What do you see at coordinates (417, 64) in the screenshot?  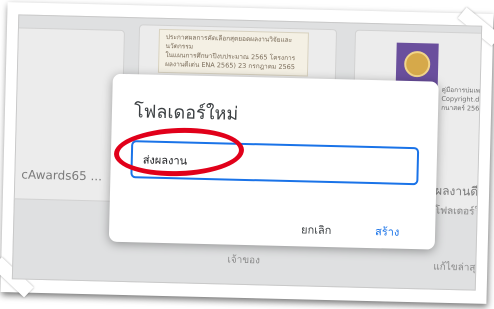 I see `seal-icon` at bounding box center [417, 64].